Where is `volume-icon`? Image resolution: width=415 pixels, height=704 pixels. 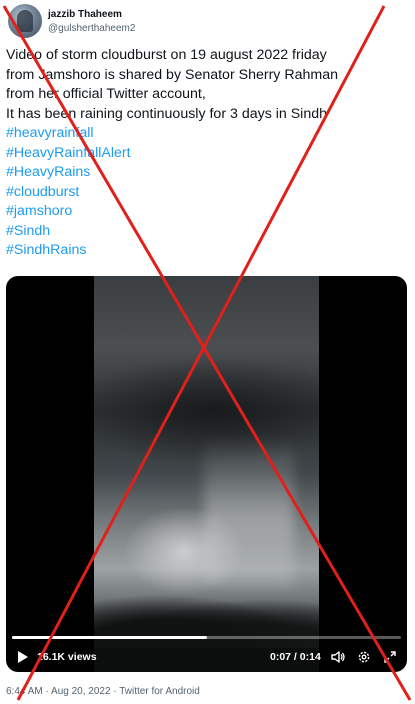
volume-icon is located at coordinates (338, 657).